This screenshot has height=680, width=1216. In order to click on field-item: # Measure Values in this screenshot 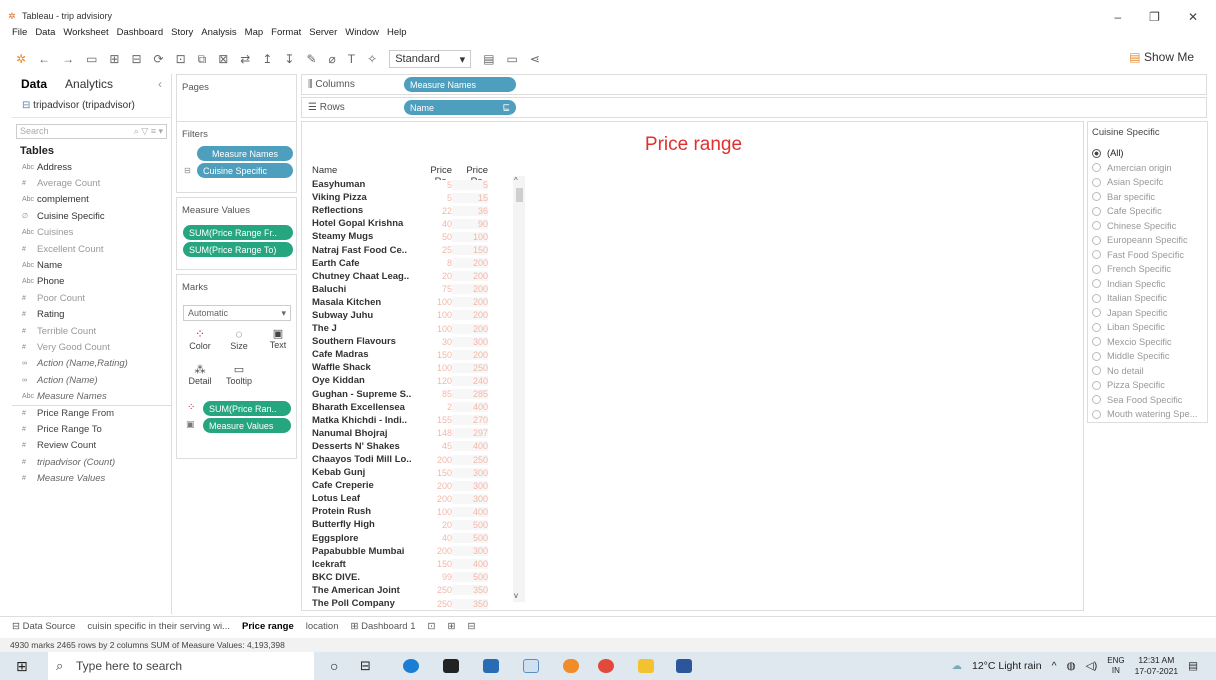, I will do `click(91, 478)`.